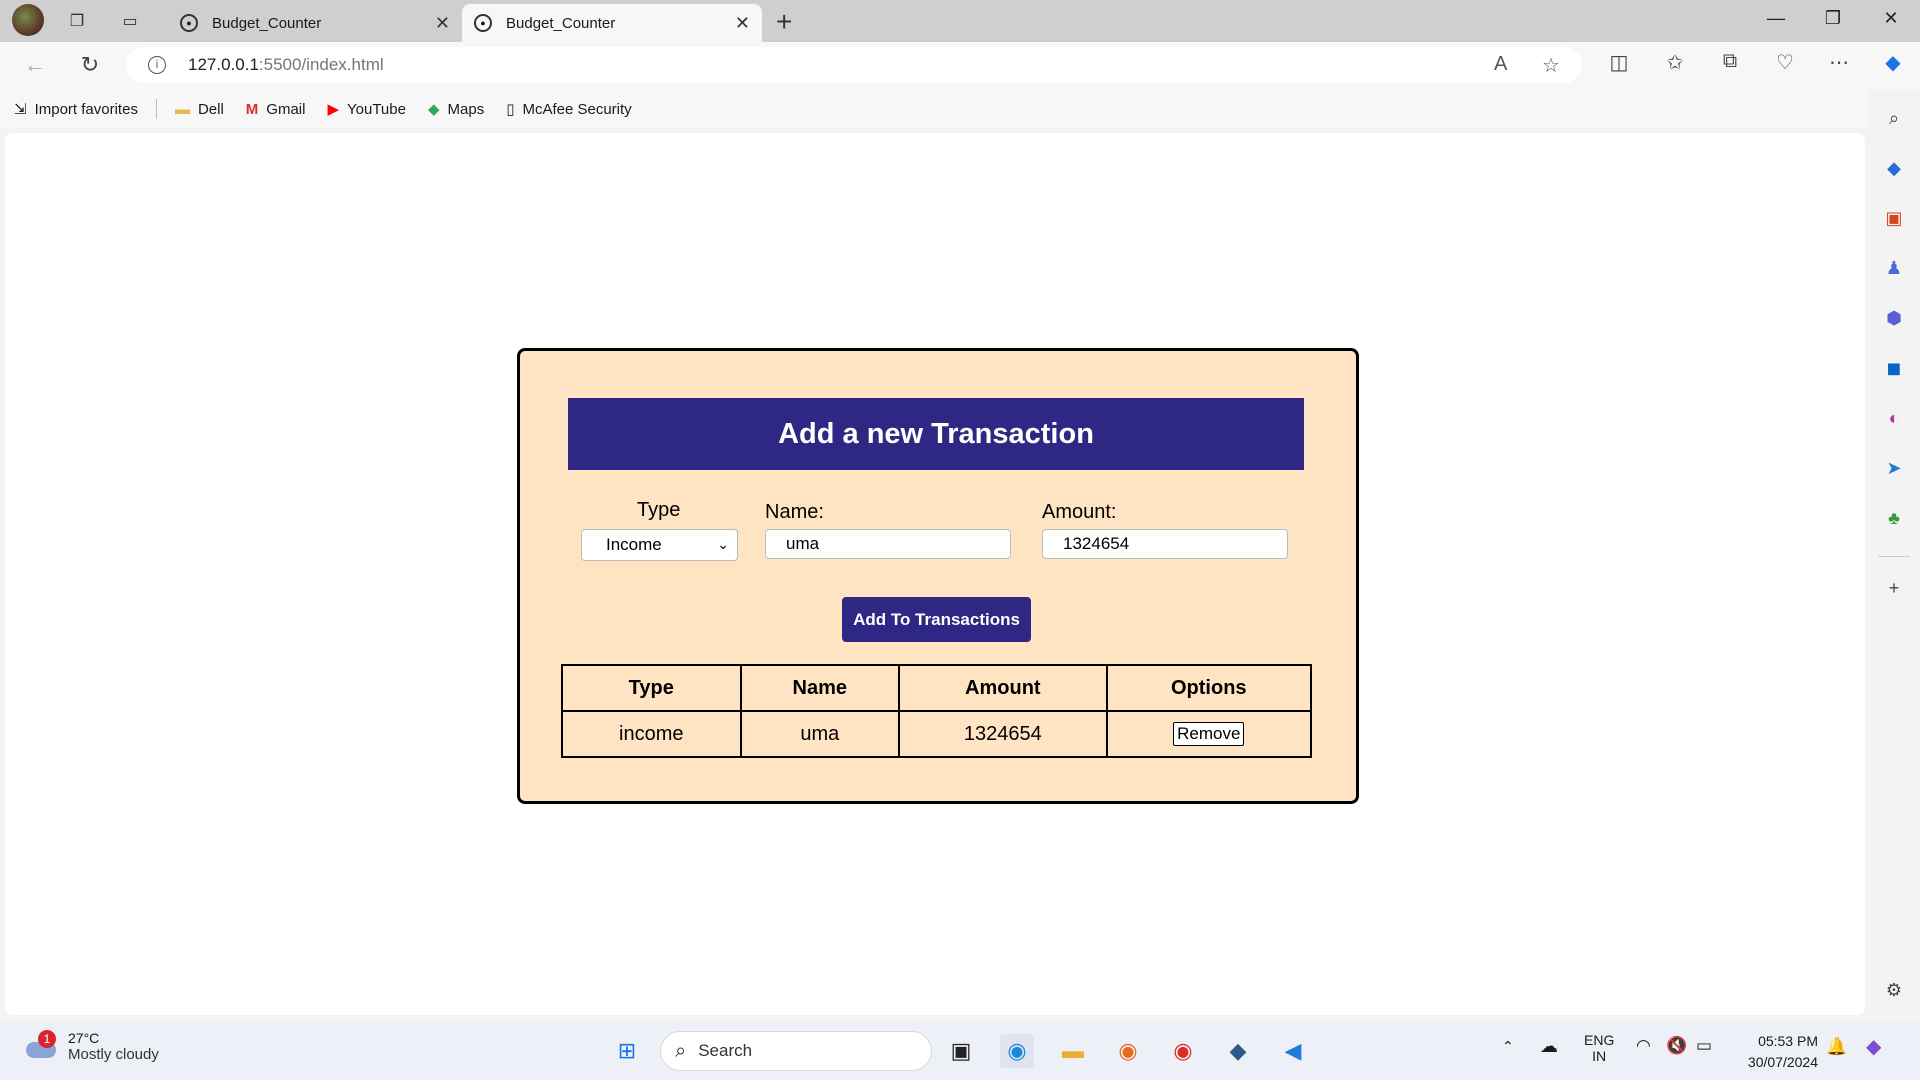 The width and height of the screenshot is (1920, 1080). What do you see at coordinates (627, 1051) in the screenshot?
I see `windows-start-icon: ⊞` at bounding box center [627, 1051].